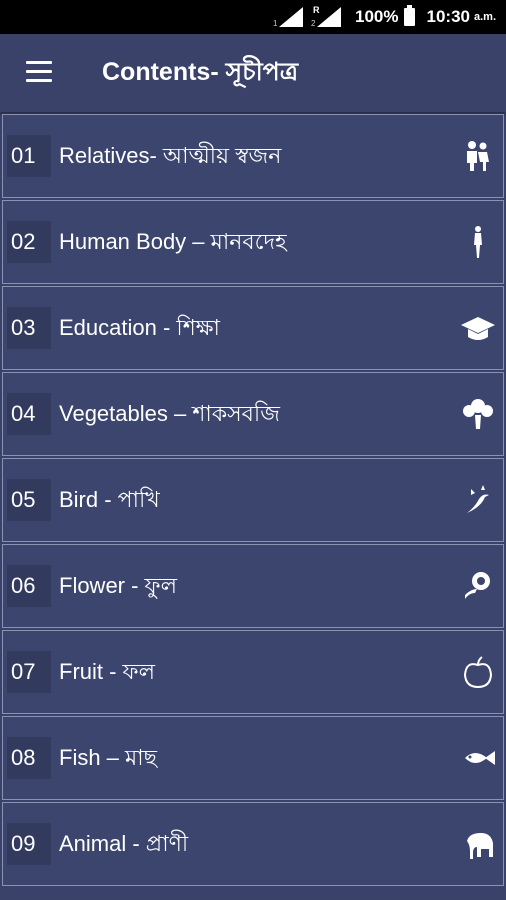 Image resolution: width=506 pixels, height=900 pixels. I want to click on list-item-vegetables: 04 Vegetables – শাকসবজি, so click(253, 414).